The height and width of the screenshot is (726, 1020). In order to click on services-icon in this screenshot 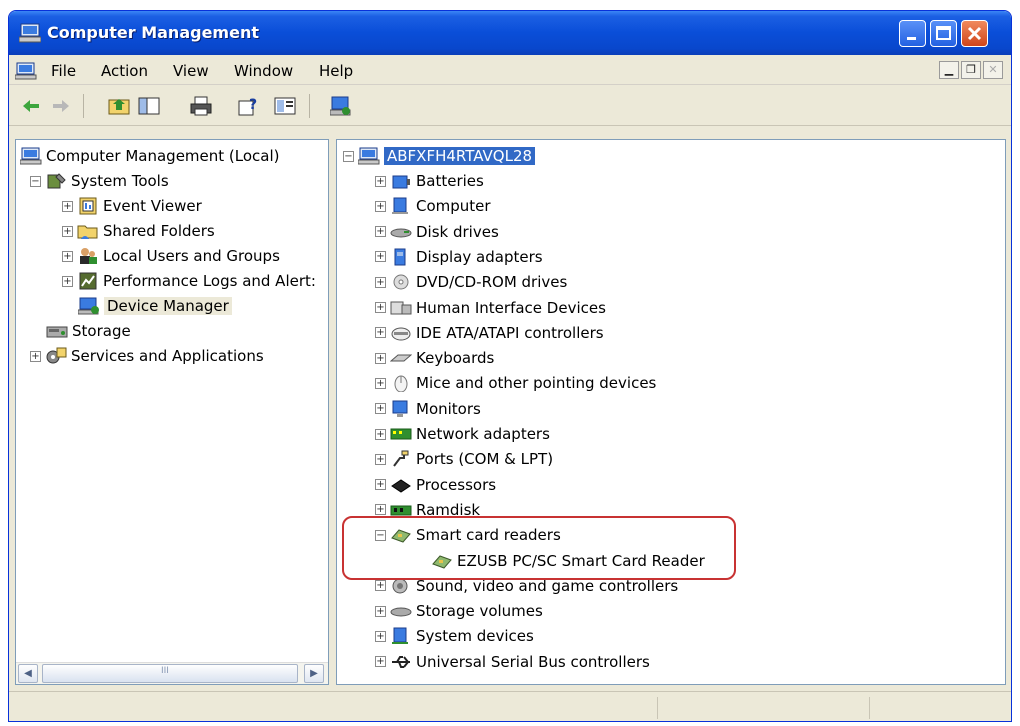, I will do `click(56, 355)`.